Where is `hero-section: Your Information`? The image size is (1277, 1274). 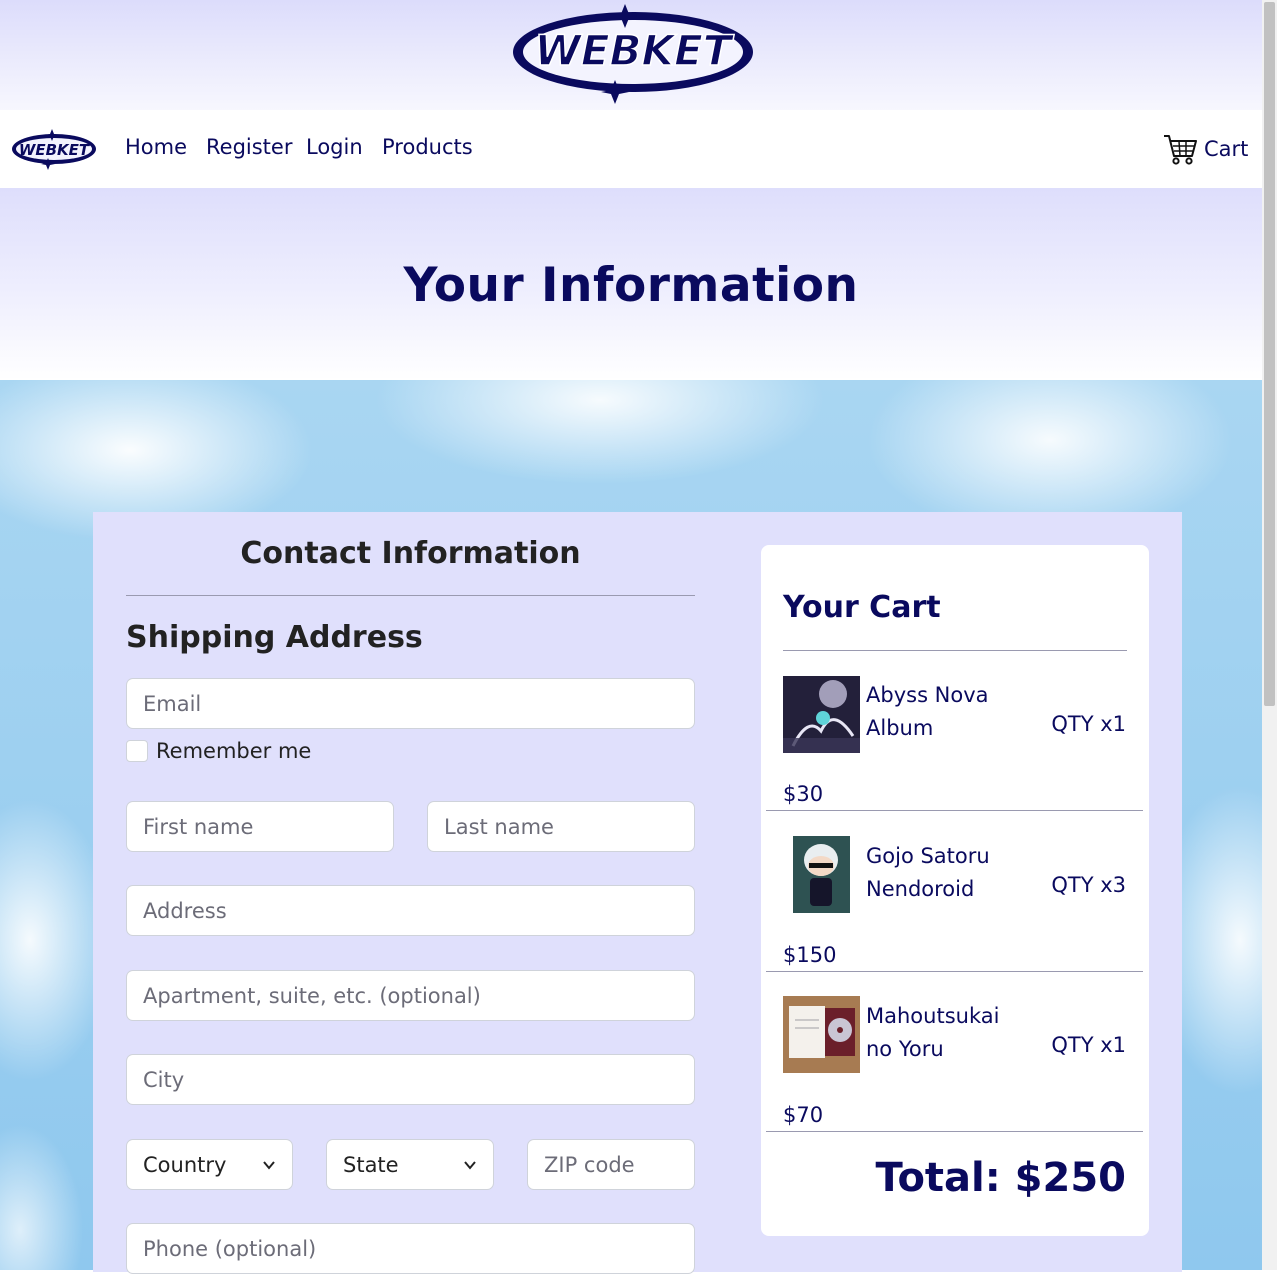 hero-section: Your Information is located at coordinates (631, 284).